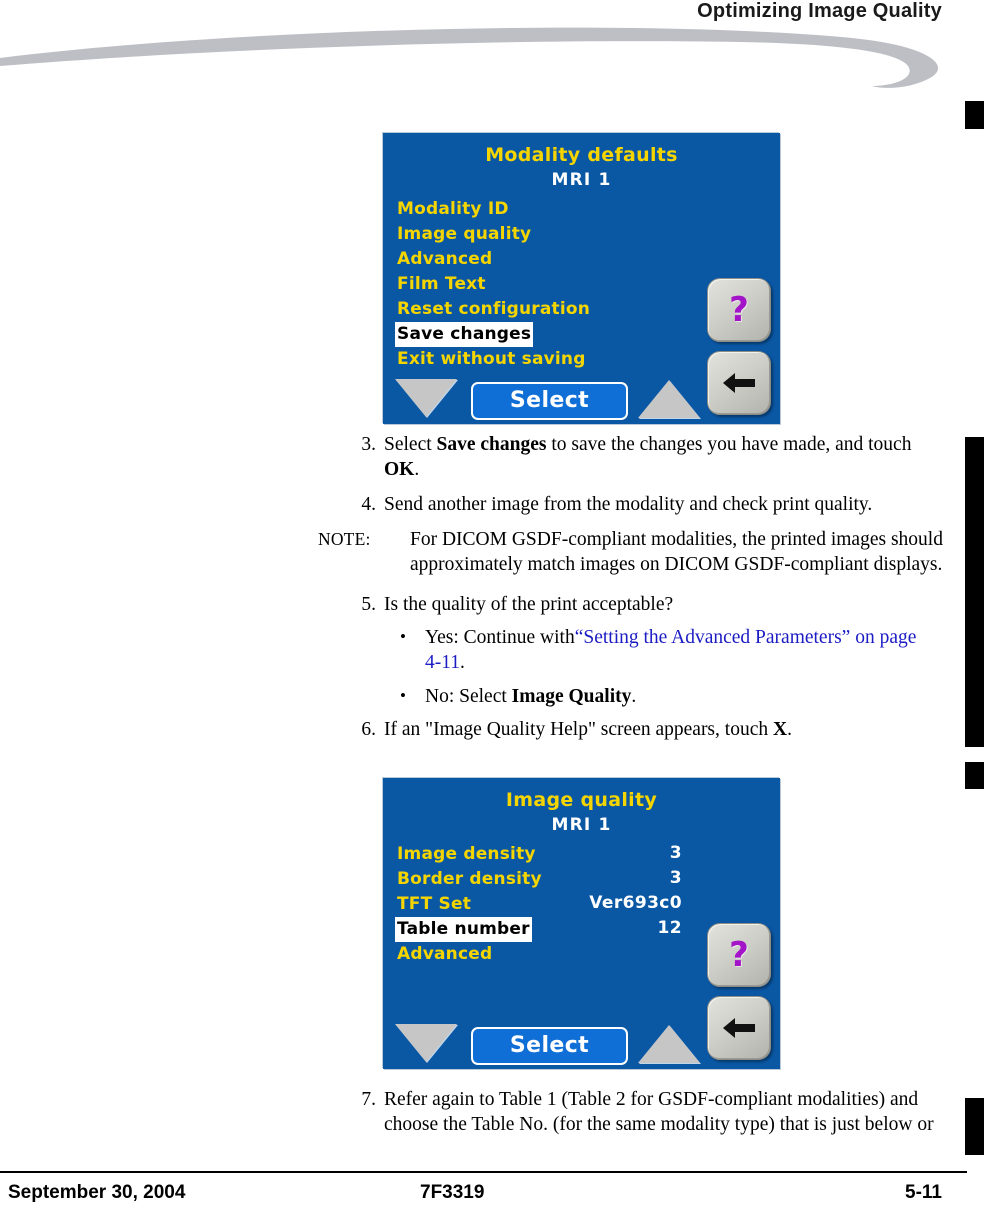  I want to click on bullet-text-part: No: Select, so click(468, 696).